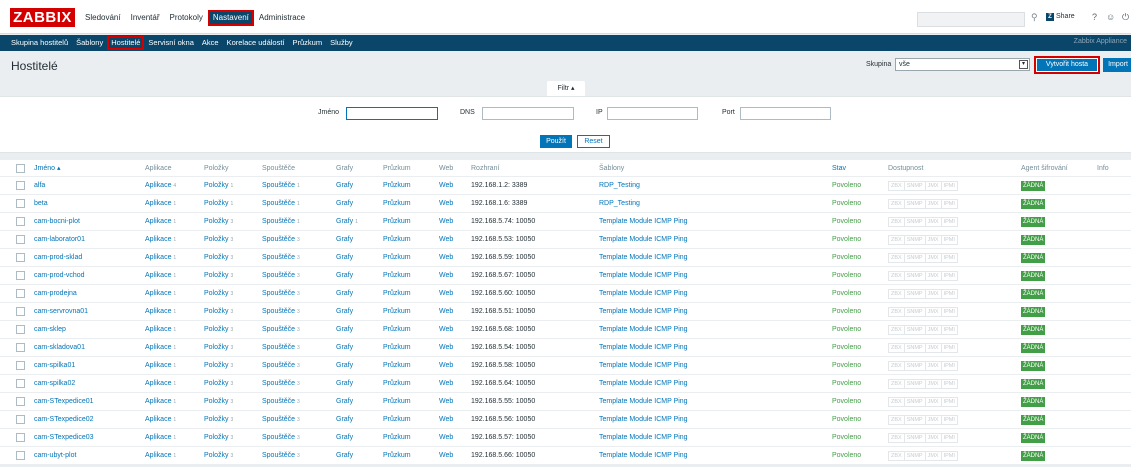 The height and width of the screenshot is (467, 1131). I want to click on submenu-actions: Akce, so click(210, 43).